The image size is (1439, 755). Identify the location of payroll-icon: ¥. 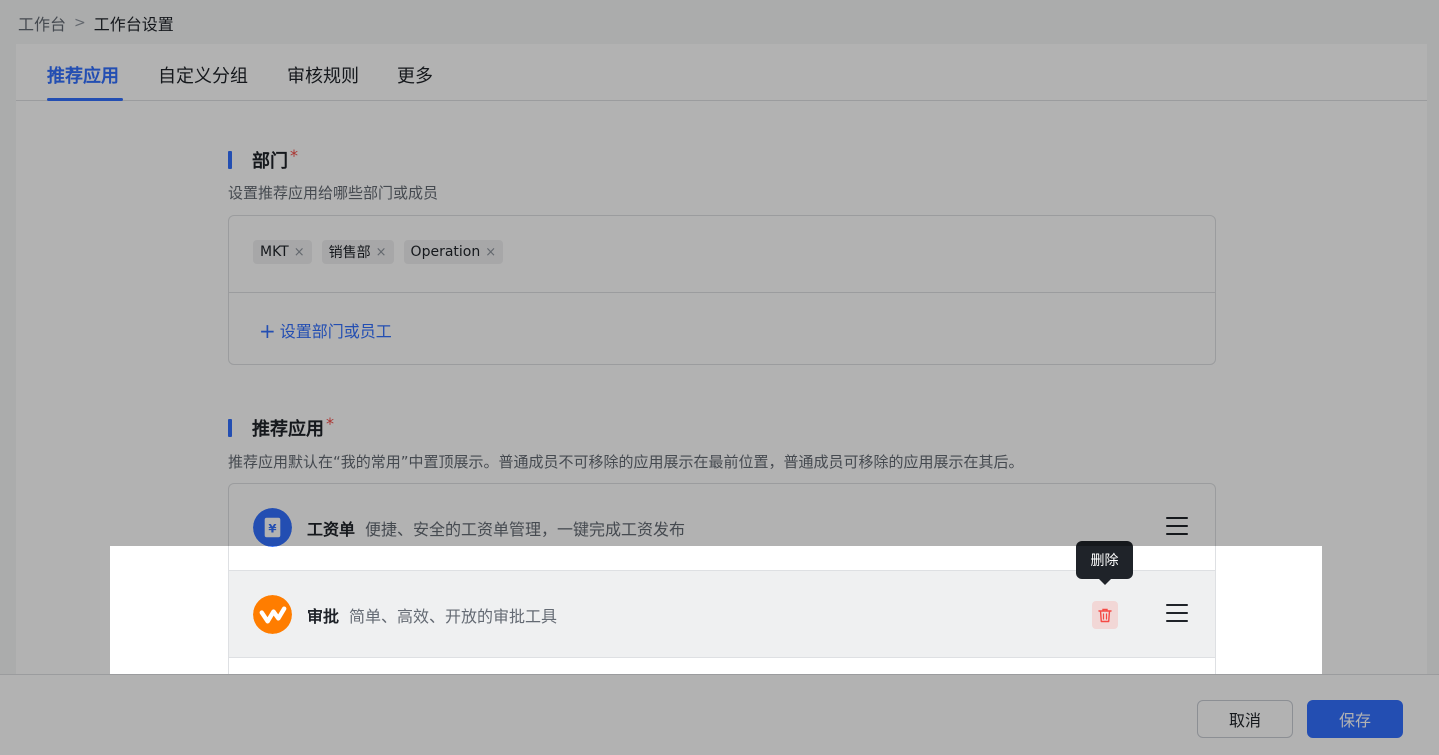
(272, 527).